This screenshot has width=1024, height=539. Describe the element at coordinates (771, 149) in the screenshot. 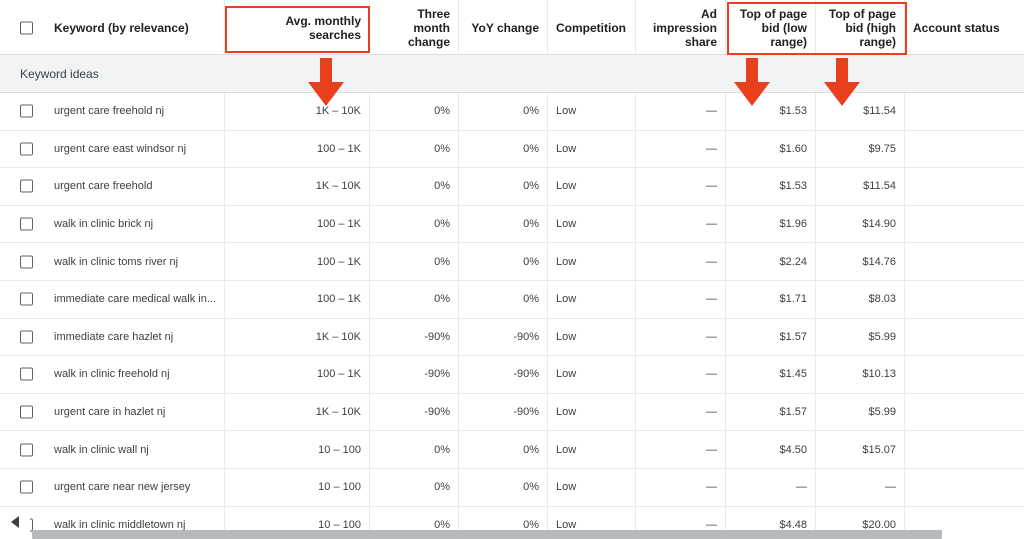

I see `top-bid-low-cell: $1.60` at that location.